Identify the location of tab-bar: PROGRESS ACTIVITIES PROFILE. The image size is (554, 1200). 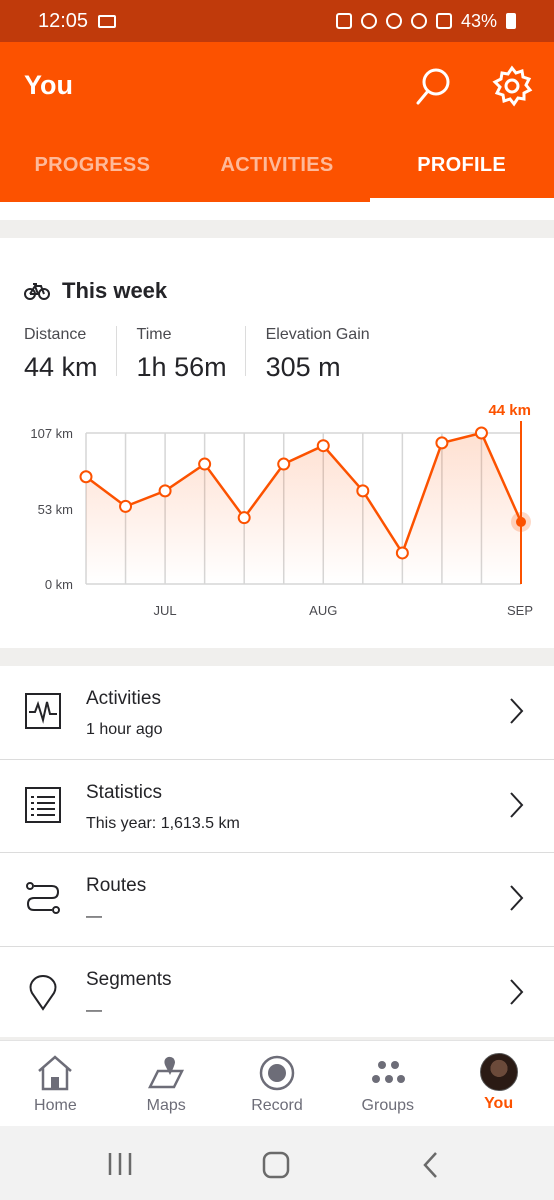
(277, 171).